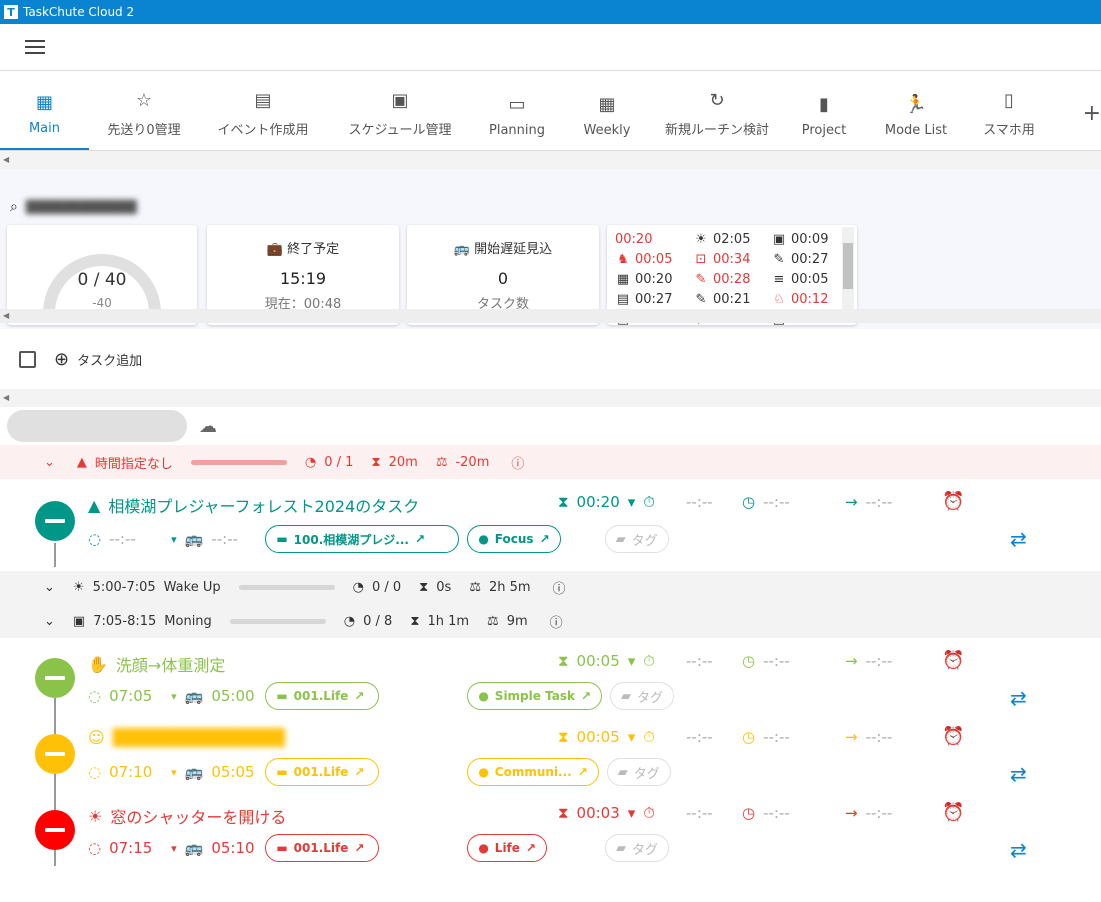  I want to click on tab-planning: ▭ Planning, so click(517, 112).